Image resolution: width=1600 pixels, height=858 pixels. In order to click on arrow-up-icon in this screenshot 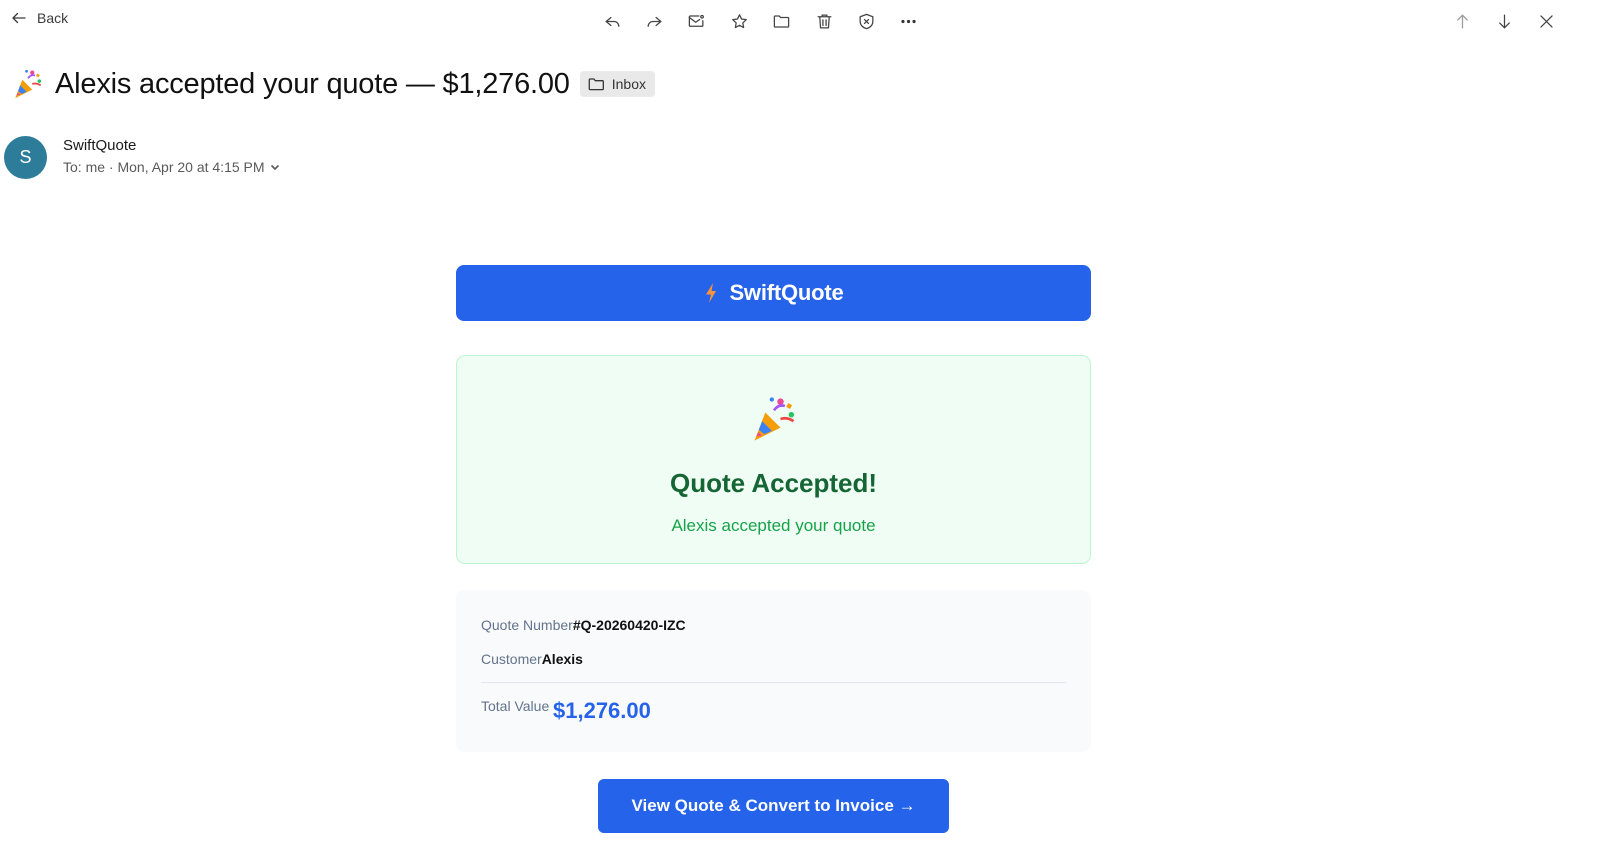, I will do `click(1462, 21)`.